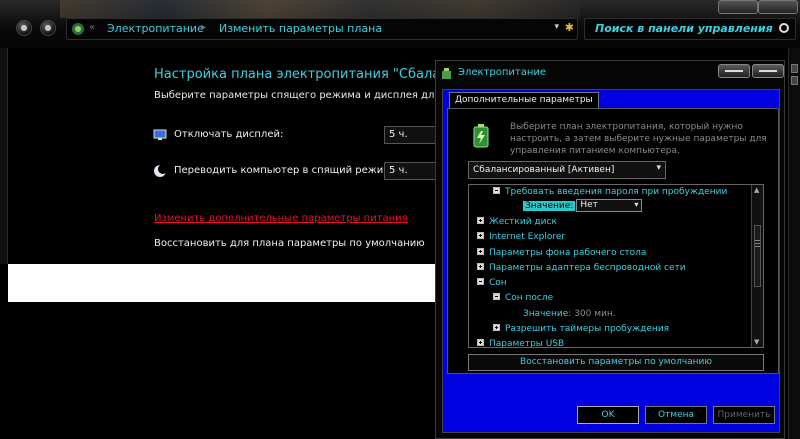 The height and width of the screenshot is (439, 800). Describe the element at coordinates (738, 7) in the screenshot. I see `minimize-button` at that location.